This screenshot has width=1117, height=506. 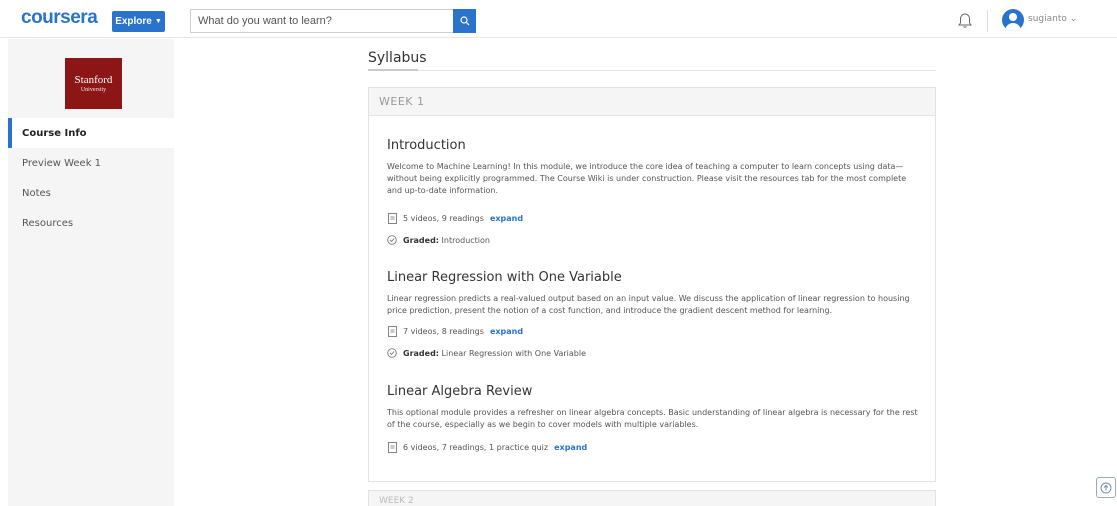 What do you see at coordinates (504, 277) in the screenshot?
I see `module-title: Linear Regression with One Variable` at bounding box center [504, 277].